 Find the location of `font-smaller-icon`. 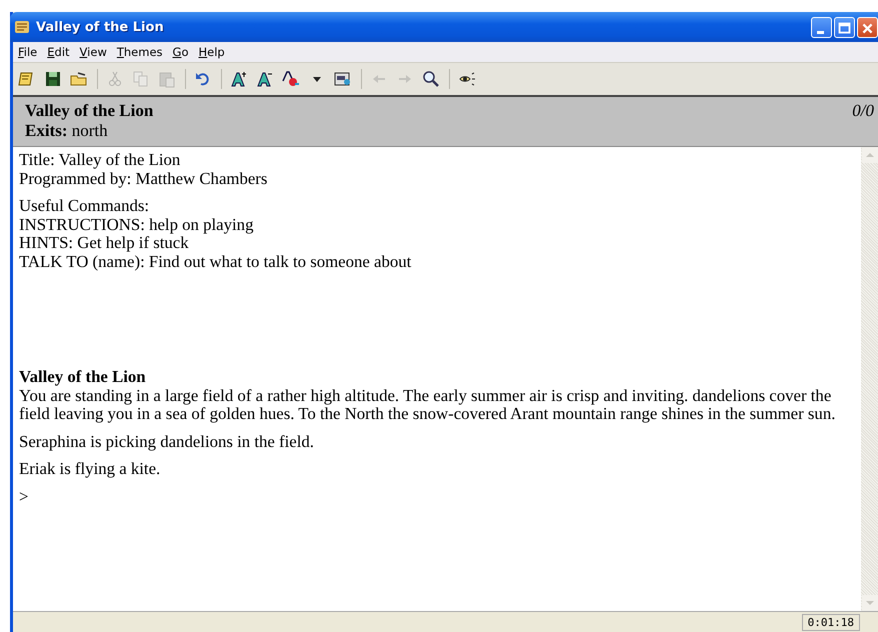

font-smaller-icon is located at coordinates (265, 79).